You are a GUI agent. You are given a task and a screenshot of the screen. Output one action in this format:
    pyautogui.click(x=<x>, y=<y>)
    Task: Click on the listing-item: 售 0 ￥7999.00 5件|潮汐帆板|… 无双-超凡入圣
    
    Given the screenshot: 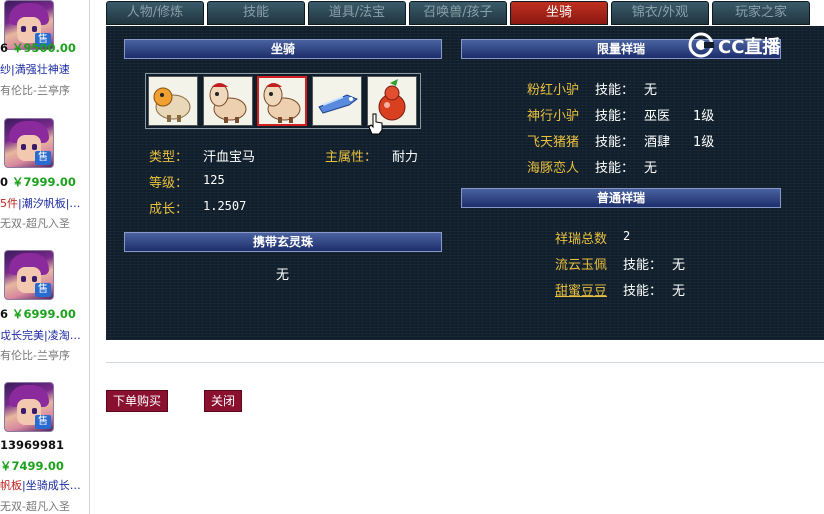 What is the action you would take?
    pyautogui.click(x=44, y=184)
    